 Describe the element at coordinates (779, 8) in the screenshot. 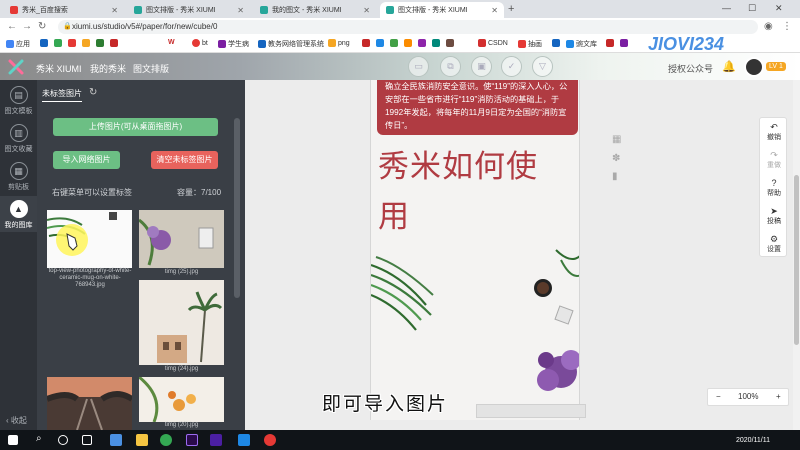

I see `window-close-icon: ✕` at that location.